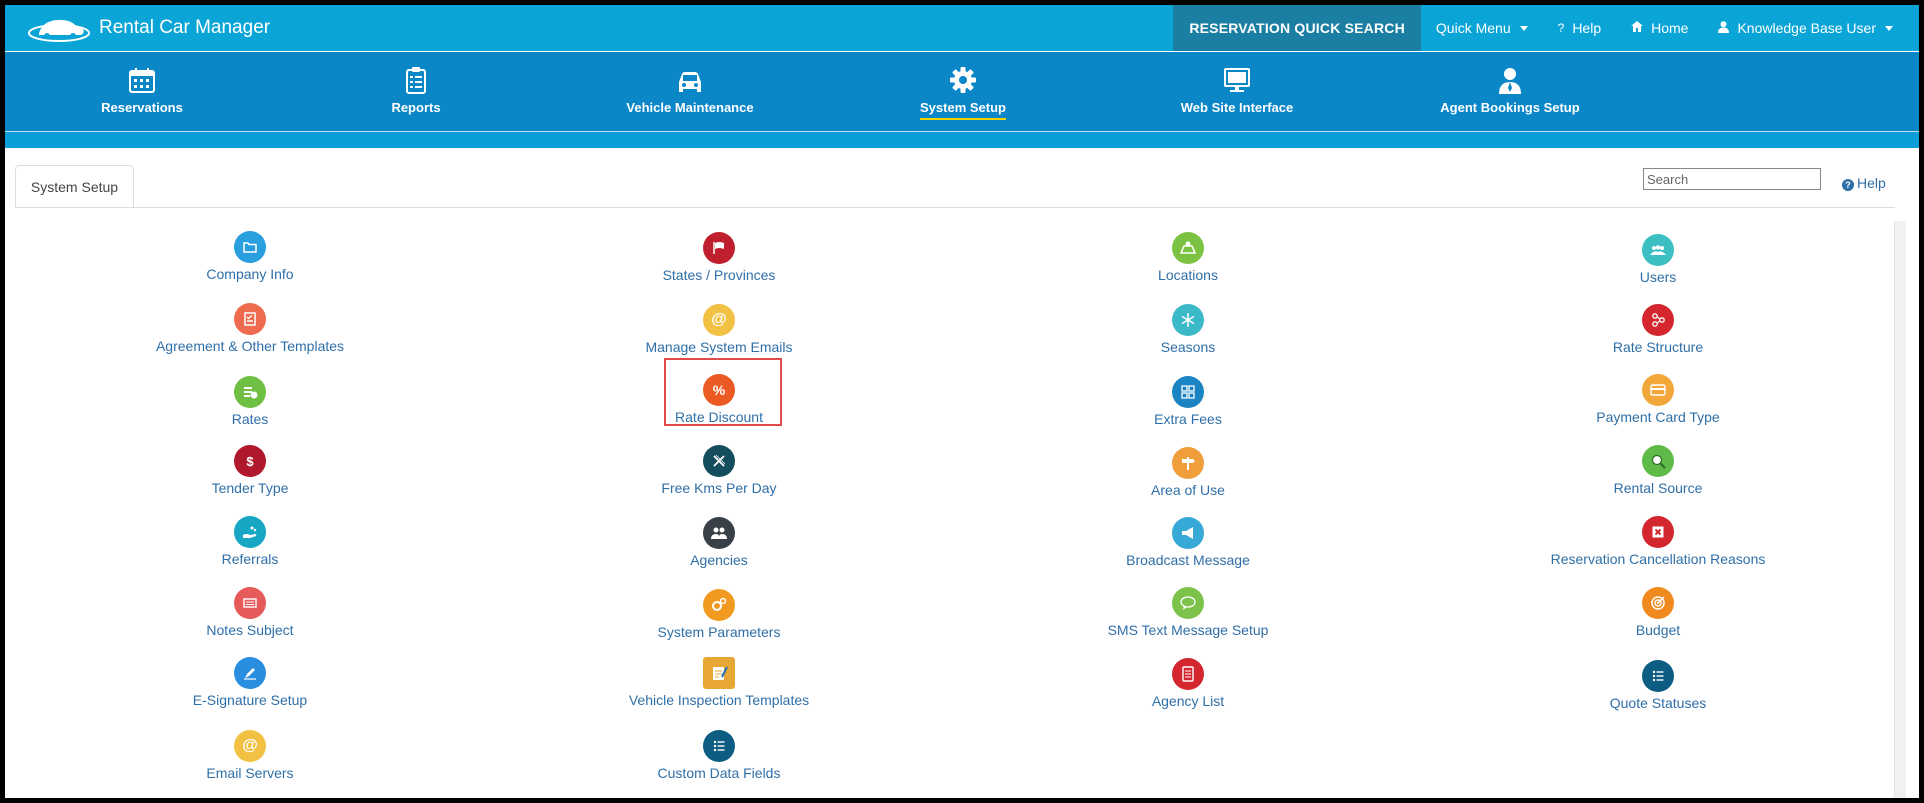  Describe the element at coordinates (1188, 533) in the screenshot. I see `megaphone-icon` at that location.